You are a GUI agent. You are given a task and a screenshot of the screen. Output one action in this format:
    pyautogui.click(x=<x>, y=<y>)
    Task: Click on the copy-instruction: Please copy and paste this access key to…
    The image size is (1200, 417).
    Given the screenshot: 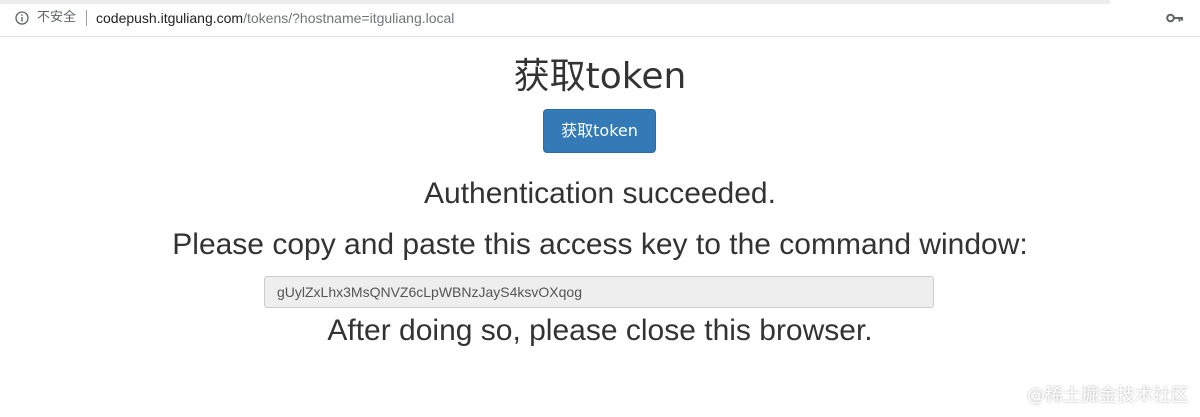 What is the action you would take?
    pyautogui.click(x=600, y=244)
    